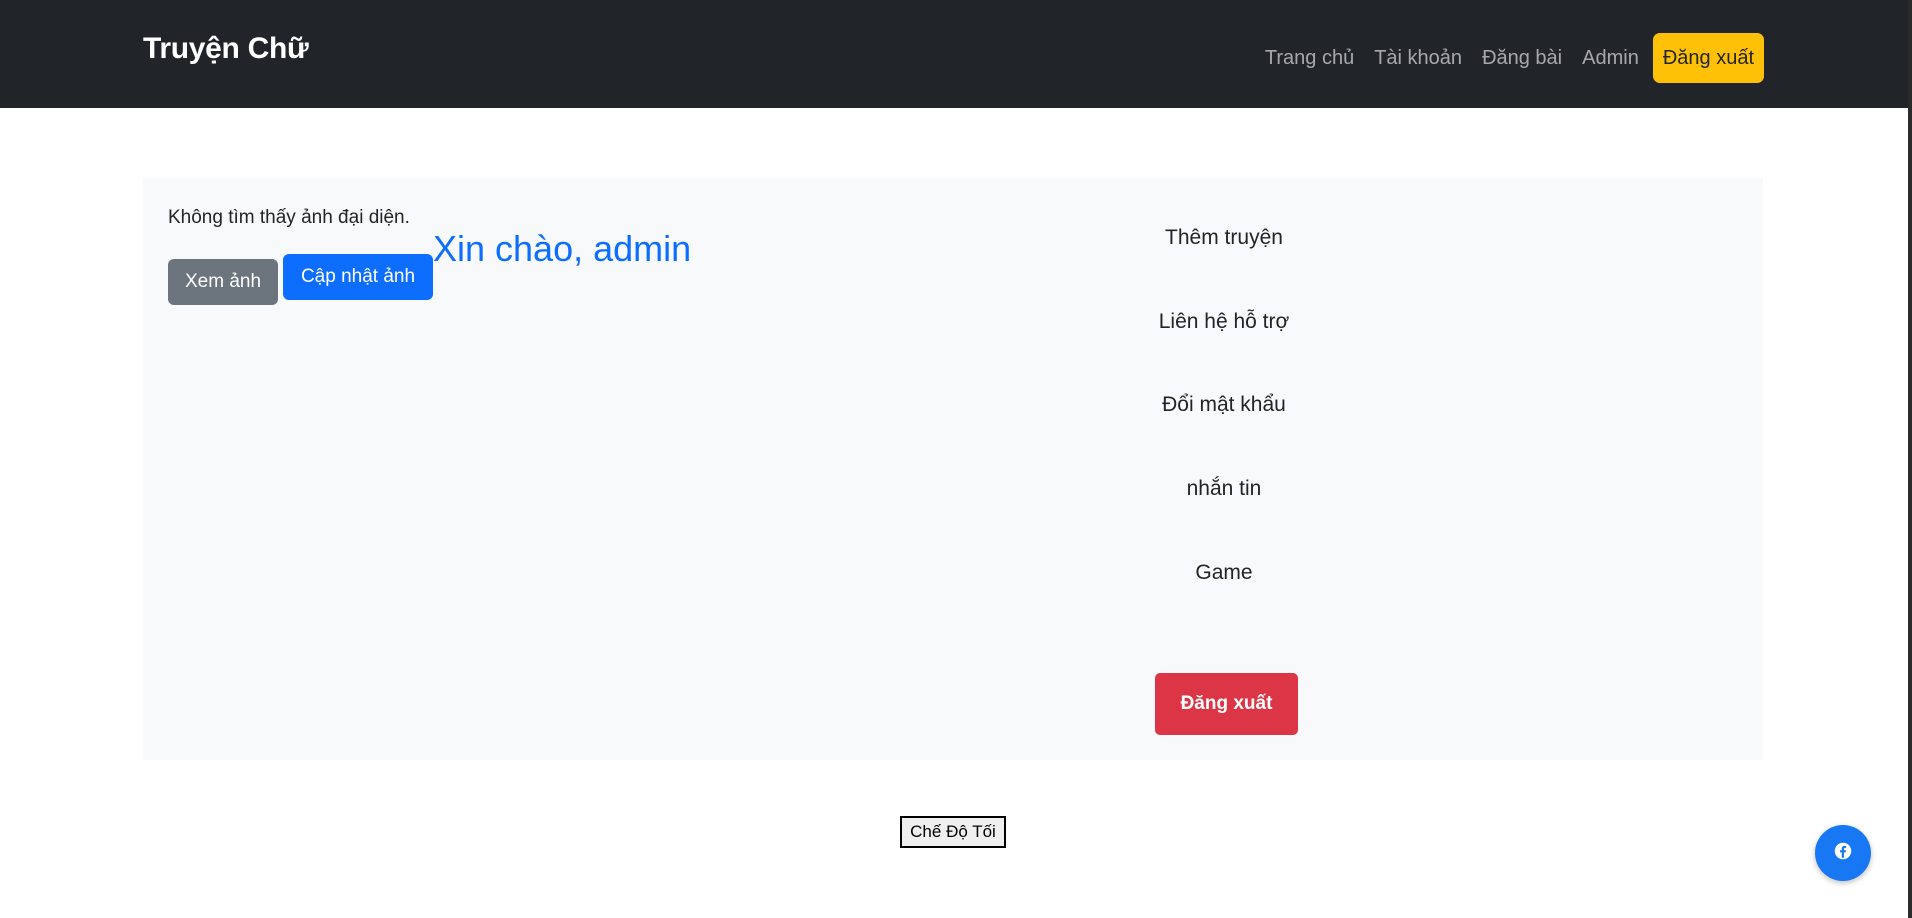 The image size is (1912, 918). I want to click on facebook-button, so click(1843, 853).